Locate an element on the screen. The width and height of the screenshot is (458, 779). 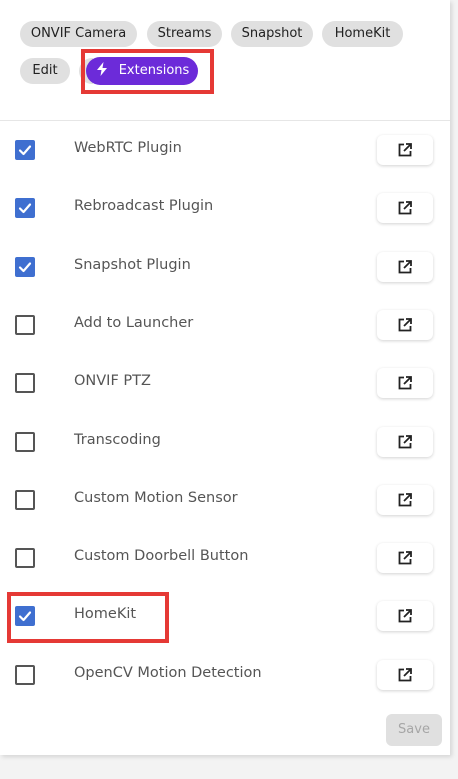
extension-row-onvif-ptz: ONVIF PTZ is located at coordinates (225, 383).